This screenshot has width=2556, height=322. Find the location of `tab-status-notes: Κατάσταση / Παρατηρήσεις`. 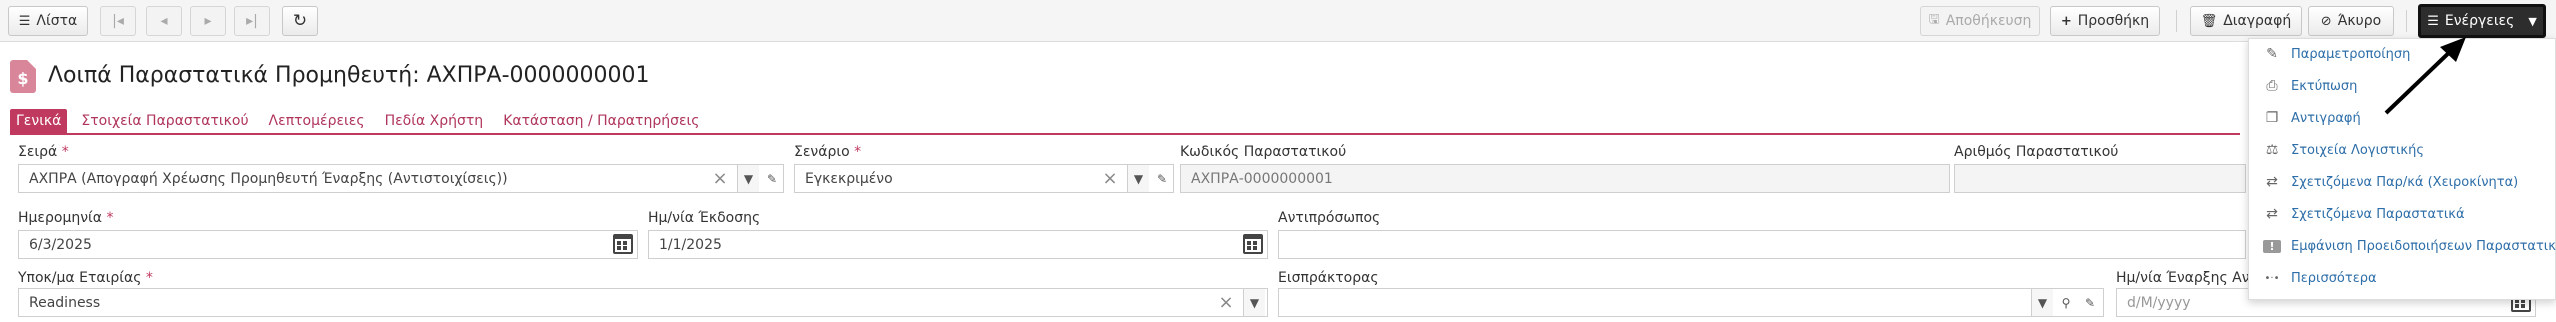

tab-status-notes: Κατάσταση / Παρατηρήσεις is located at coordinates (601, 121).